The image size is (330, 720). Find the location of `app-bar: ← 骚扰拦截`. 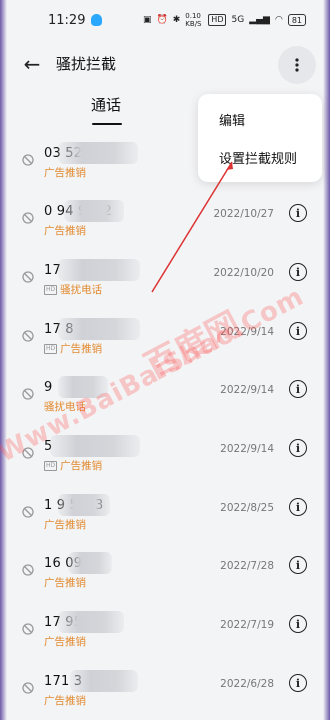

app-bar: ← 骚扰拦截 is located at coordinates (165, 64).